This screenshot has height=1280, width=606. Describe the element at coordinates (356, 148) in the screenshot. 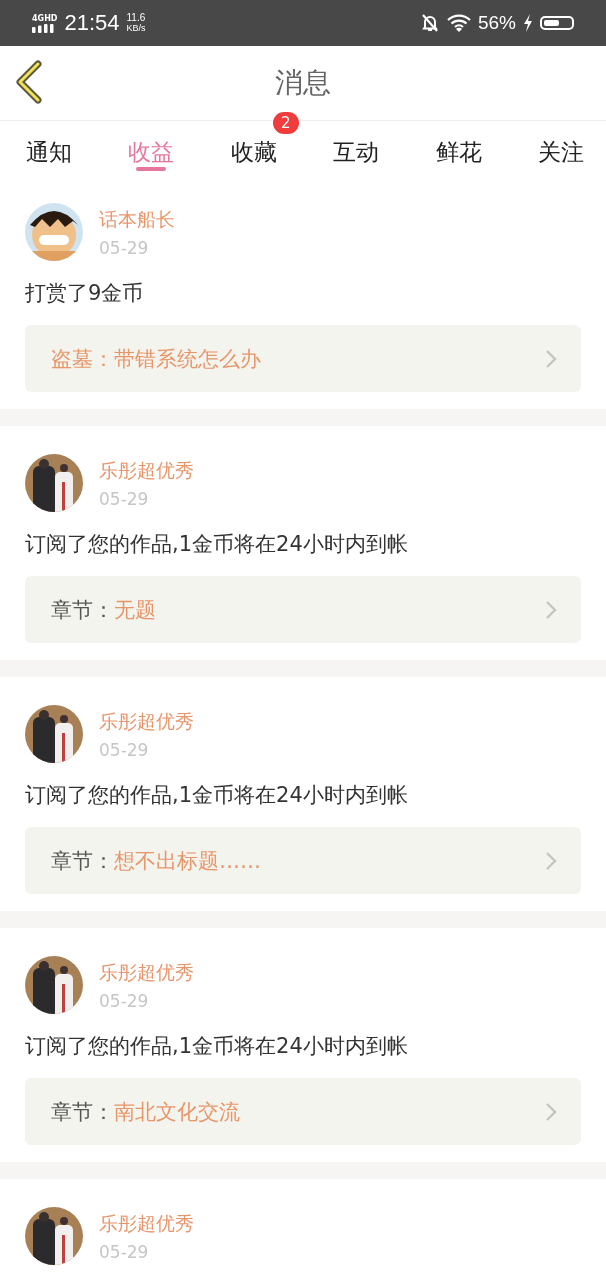

I see `tab: 互动` at that location.